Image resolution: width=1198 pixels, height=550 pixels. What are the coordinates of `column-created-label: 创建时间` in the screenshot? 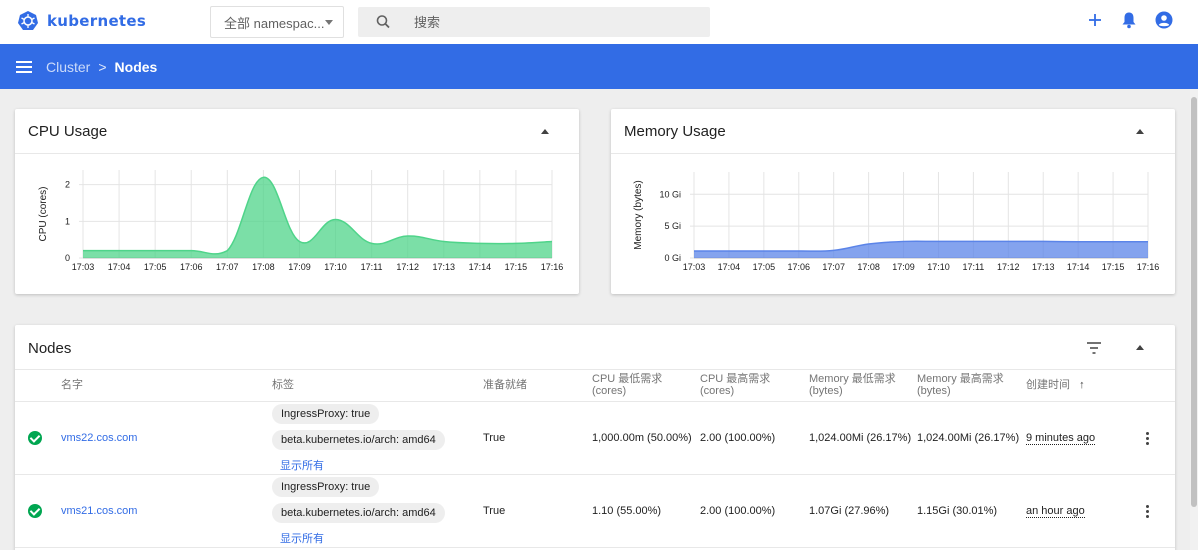 It's located at (1048, 385).